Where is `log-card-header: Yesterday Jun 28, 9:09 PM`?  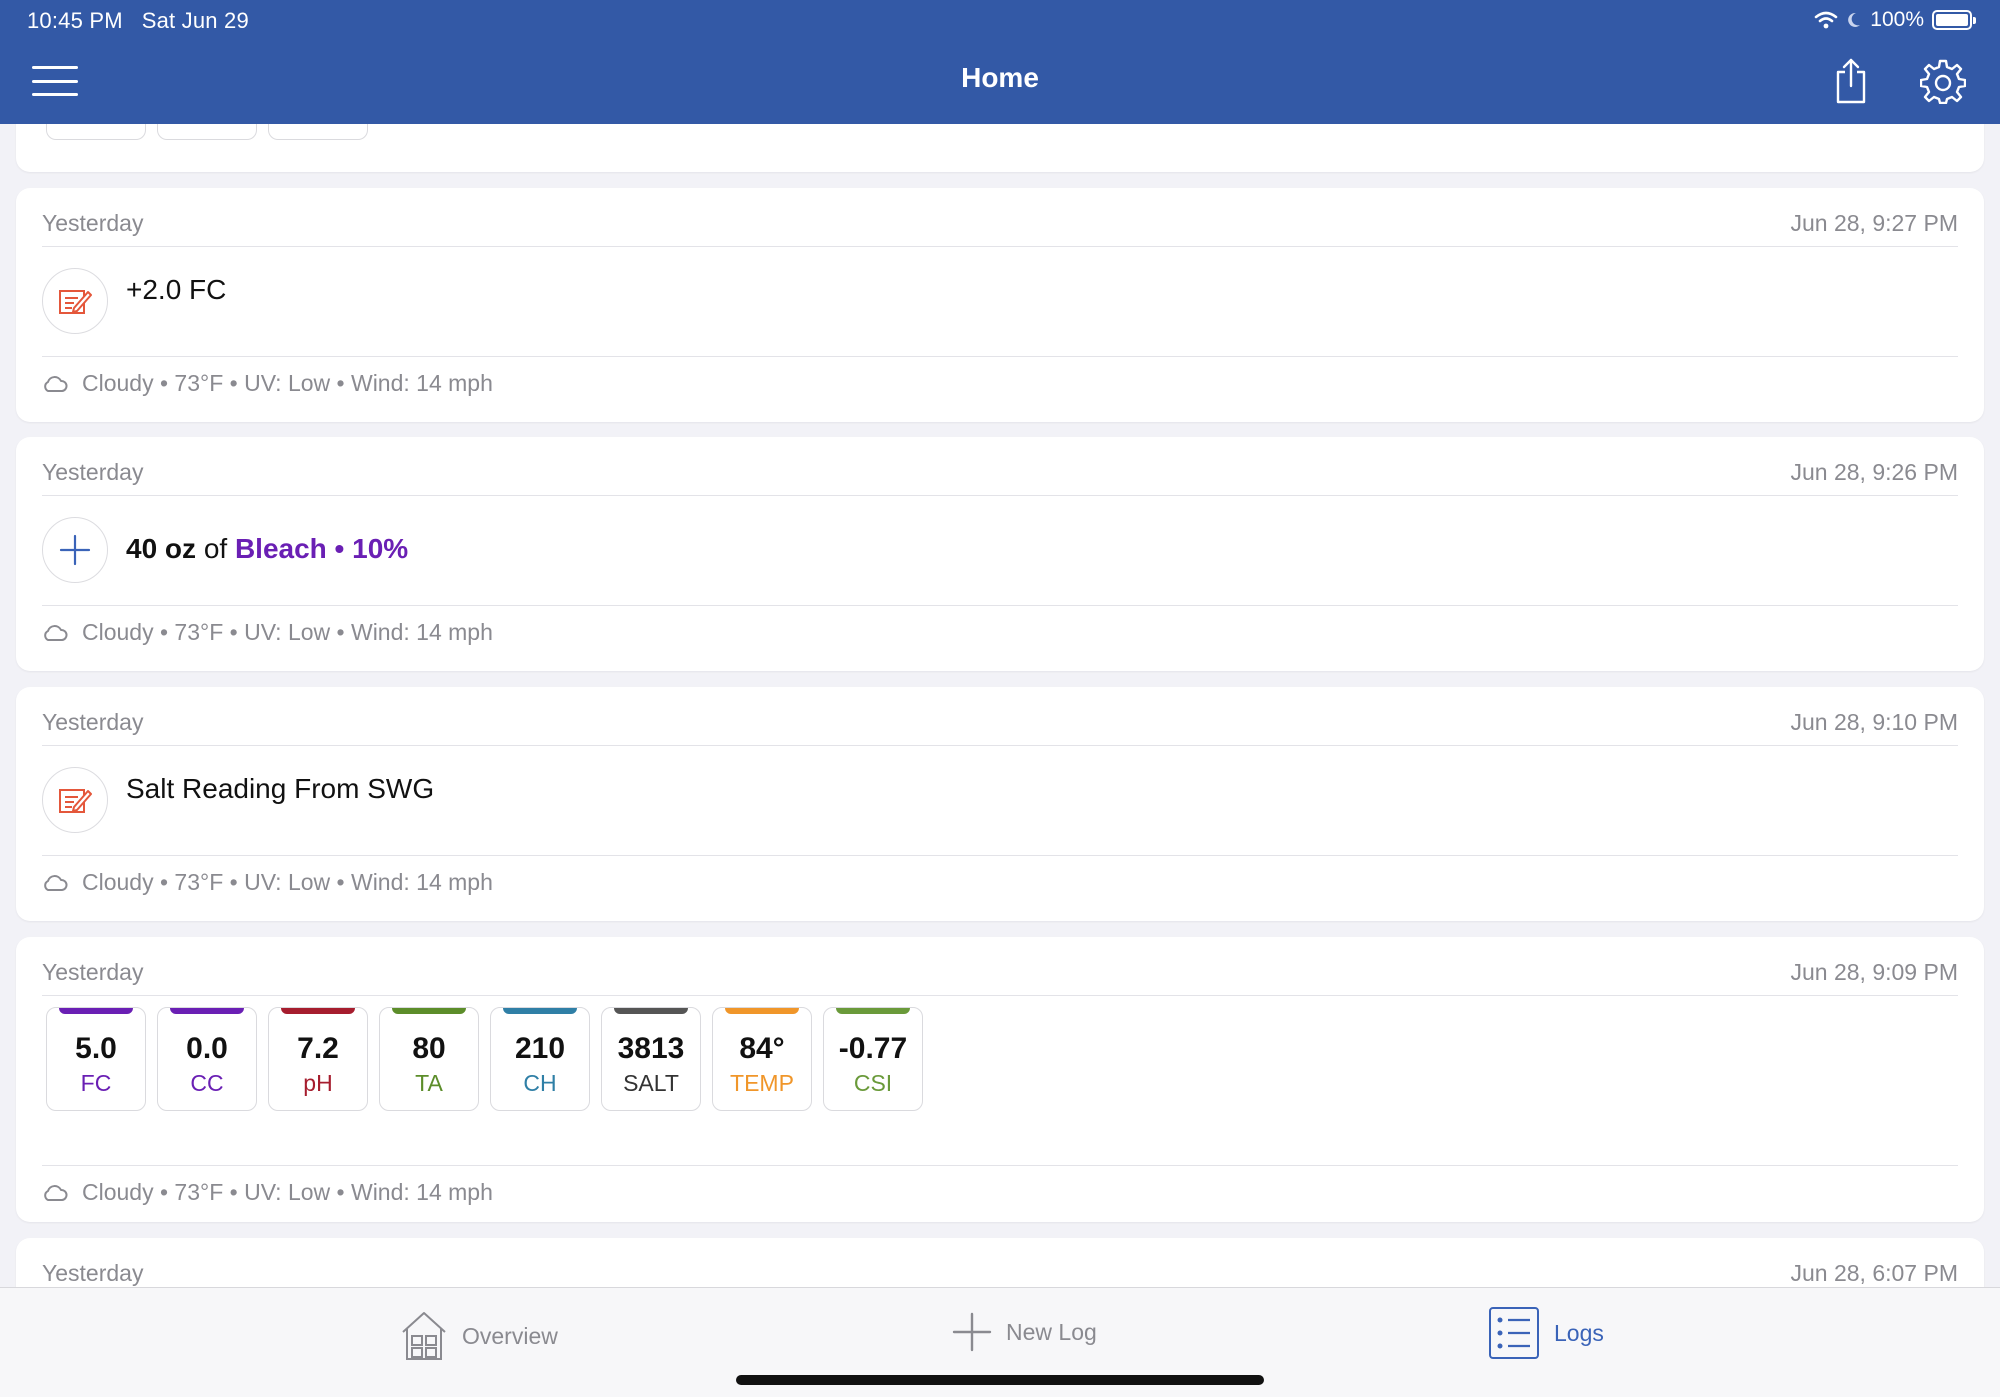 log-card-header: Yesterday Jun 28, 9:09 PM is located at coordinates (1000, 974).